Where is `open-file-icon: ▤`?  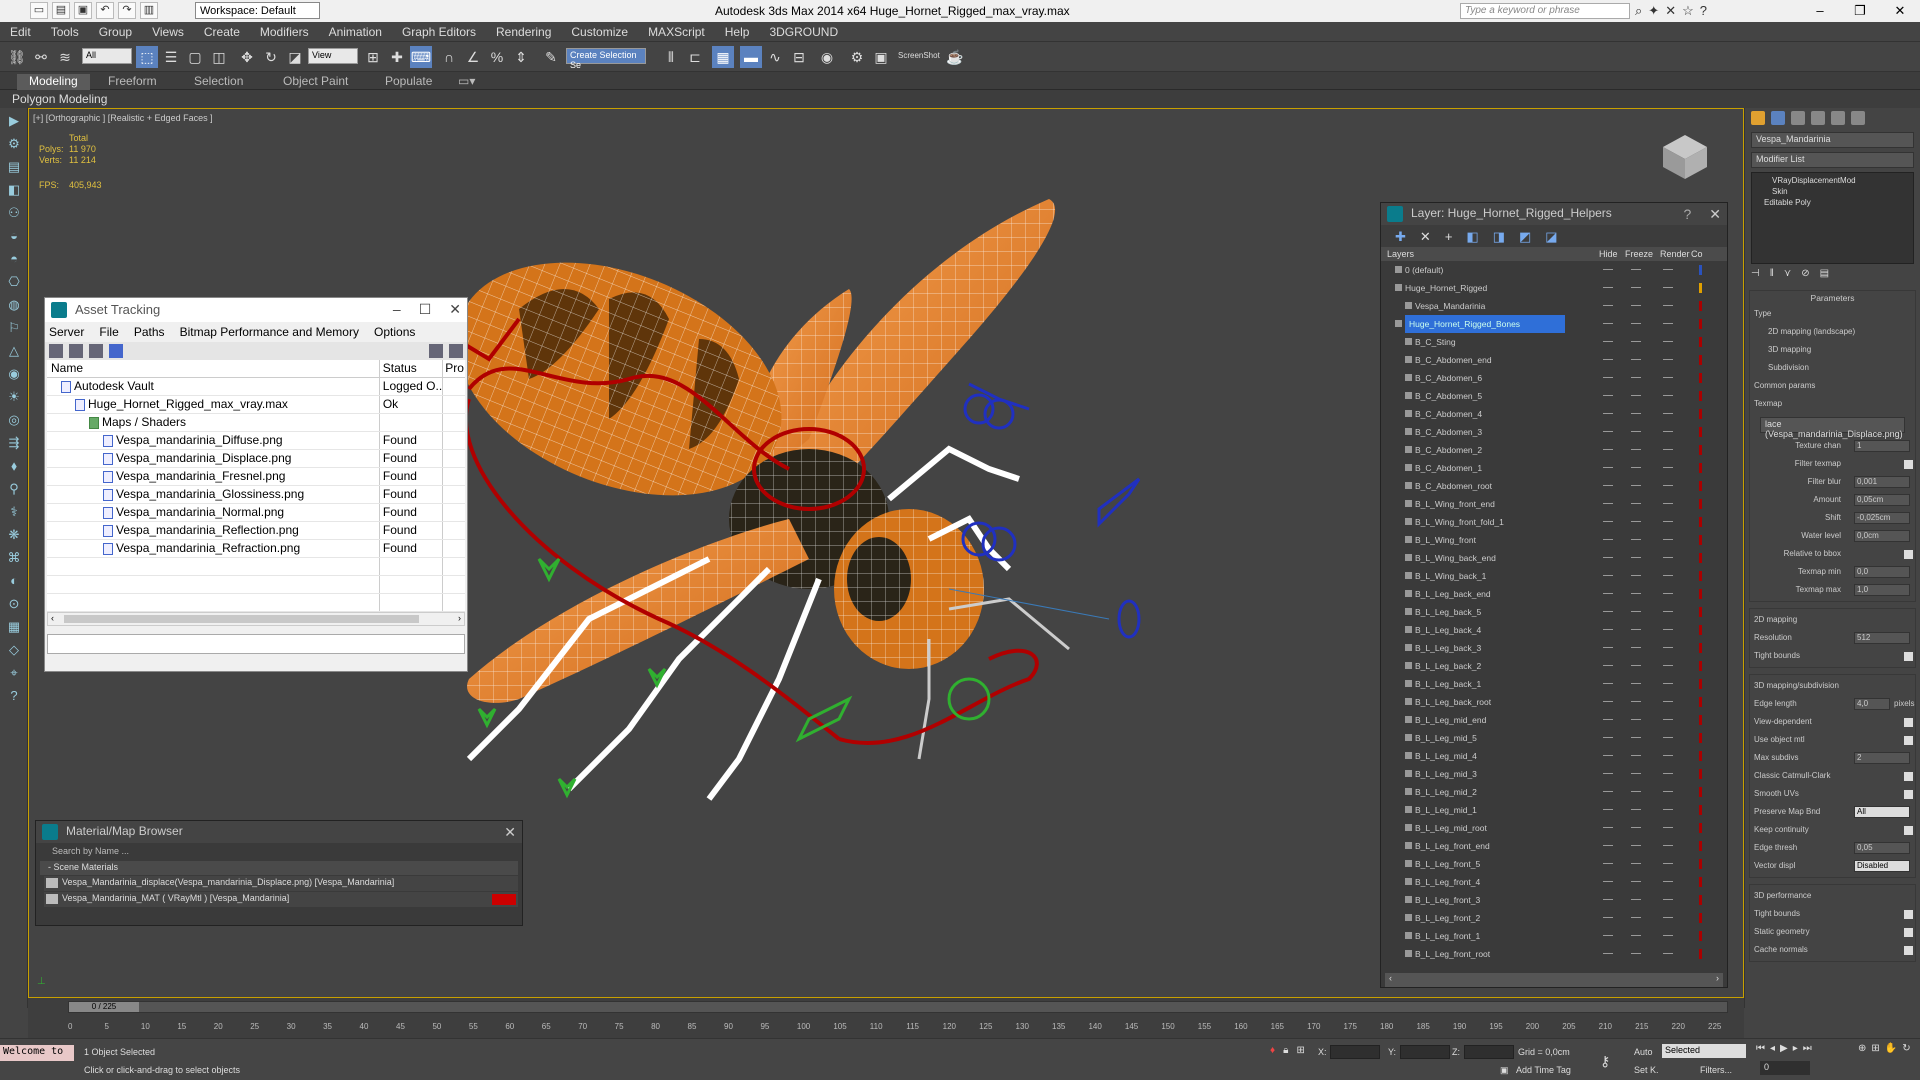
open-file-icon: ▤ is located at coordinates (61, 10).